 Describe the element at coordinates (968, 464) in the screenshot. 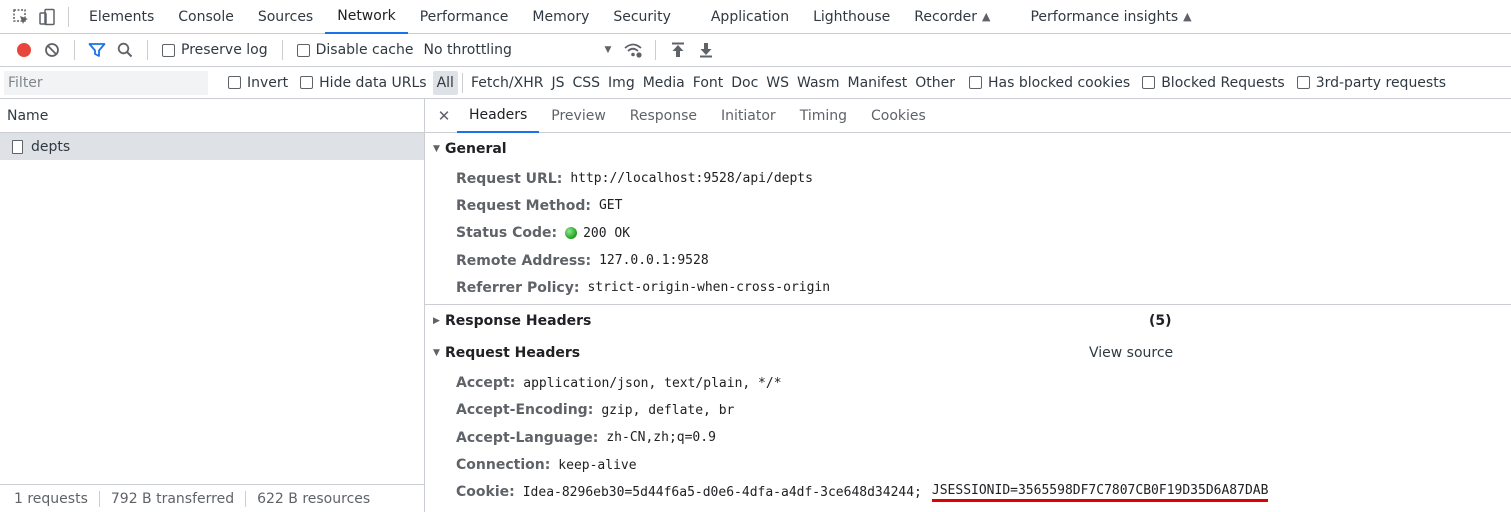

I see `request-header-row: Connection: keep-alive` at that location.